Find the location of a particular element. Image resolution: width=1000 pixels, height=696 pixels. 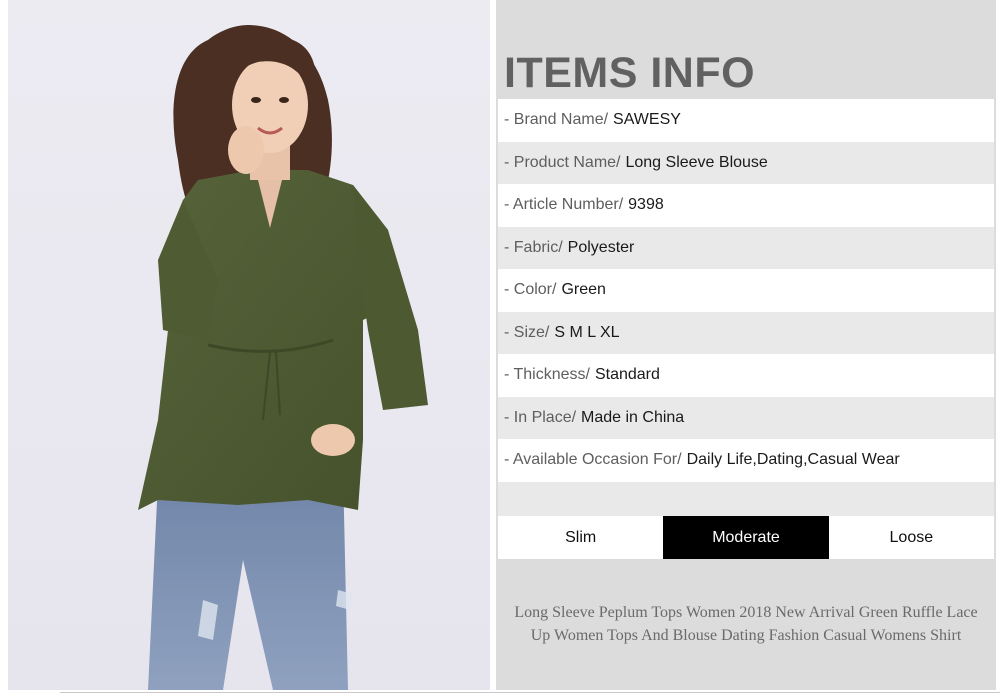

attribute-value: SAWESY is located at coordinates (647, 120).